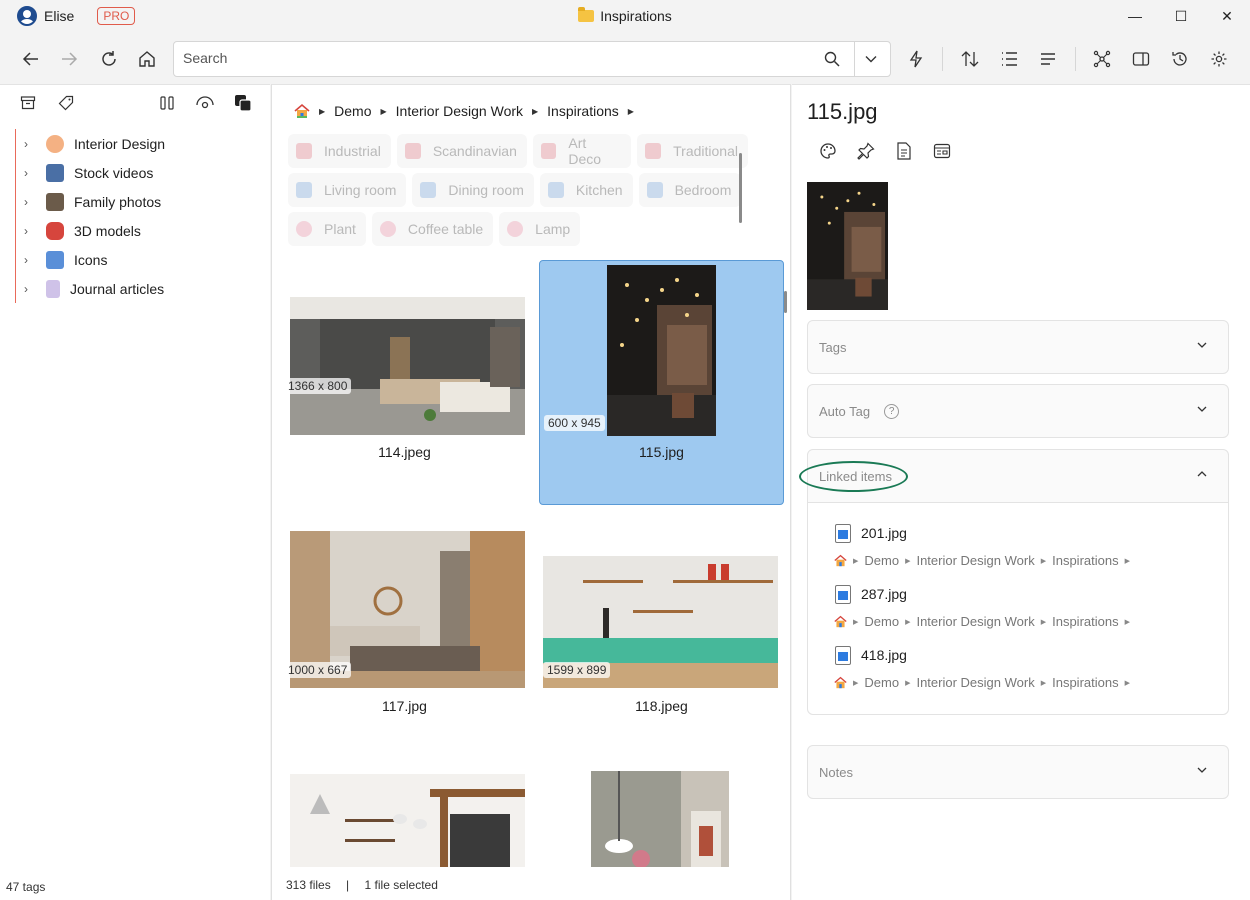 This screenshot has width=1250, height=900. I want to click on search-icon, so click(832, 60).